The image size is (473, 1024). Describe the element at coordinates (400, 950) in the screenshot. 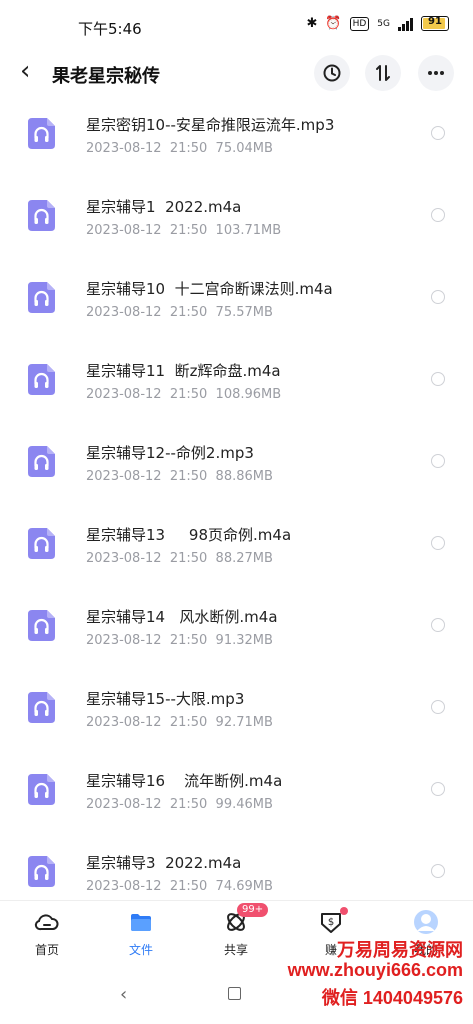

I see `watermark-line1: 万易周易资源网` at that location.